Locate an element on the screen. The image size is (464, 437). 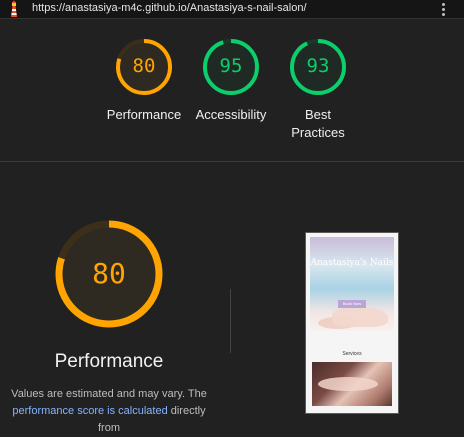
gauge-label: Best Practices is located at coordinates (318, 123).